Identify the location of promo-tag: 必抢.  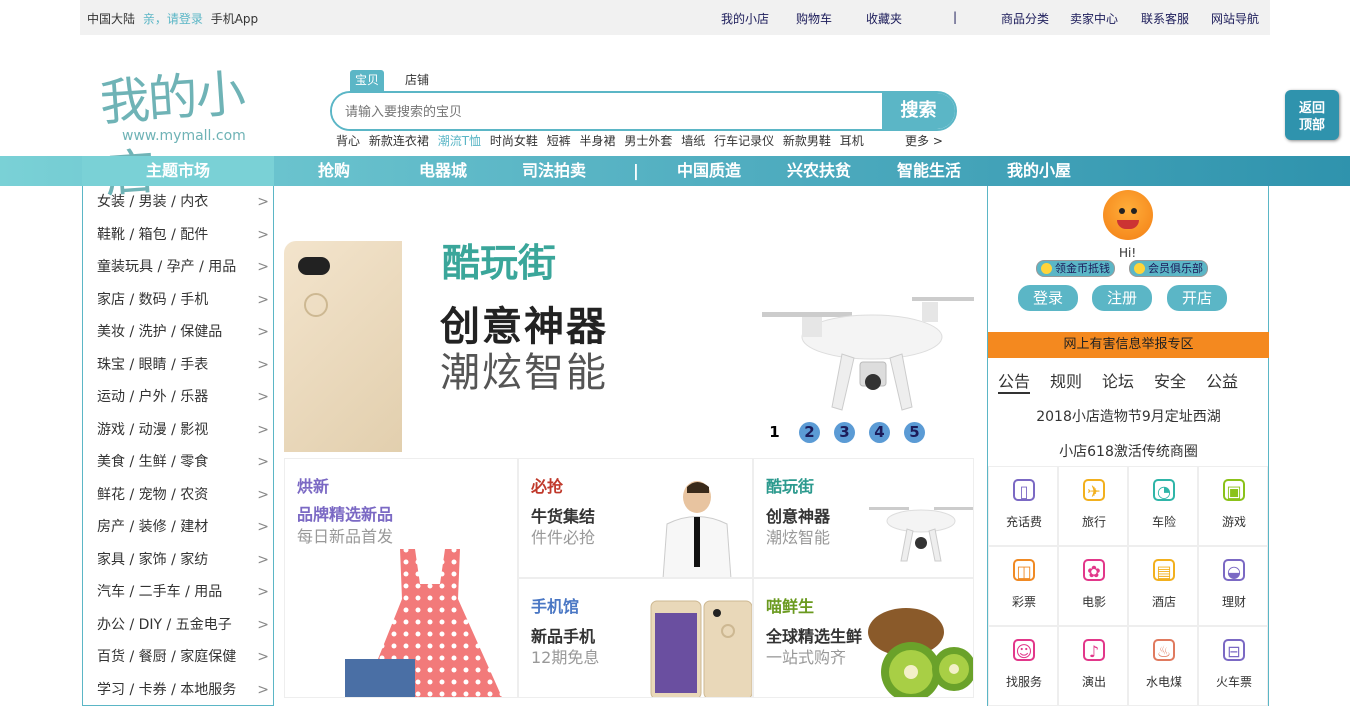
(547, 485).